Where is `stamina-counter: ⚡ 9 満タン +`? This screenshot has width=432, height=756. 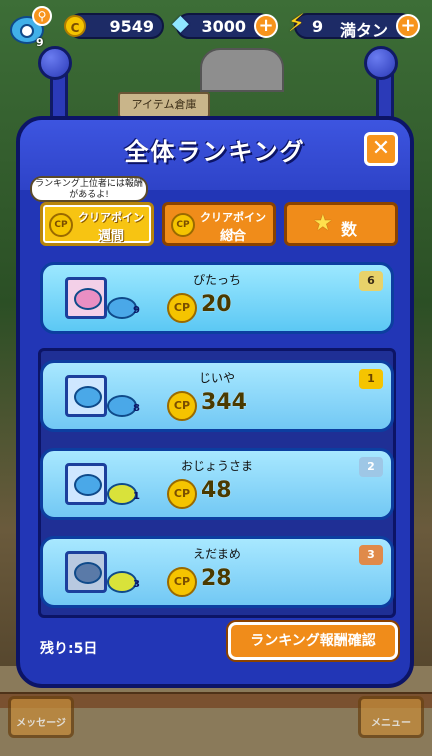
stamina-counter: ⚡ 9 満タン + is located at coordinates (354, 24).